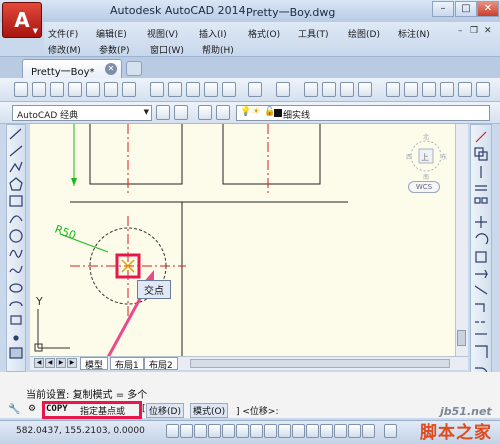 This screenshot has height=444, width=500. What do you see at coordinates (256, 431) in the screenshot?
I see `3d-osnap-toggle` at bounding box center [256, 431].